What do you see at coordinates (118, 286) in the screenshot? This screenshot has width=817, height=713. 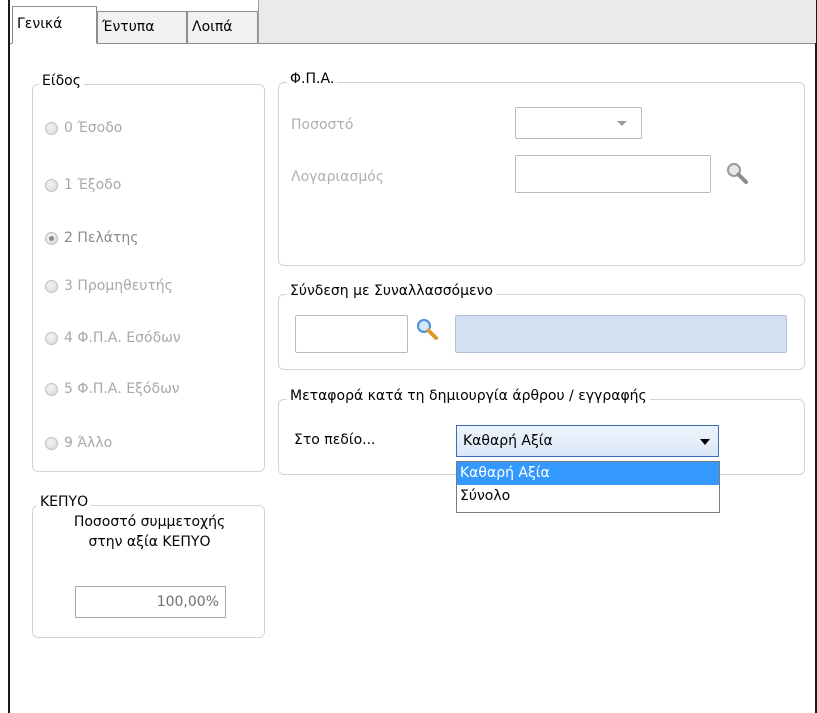 I see `radio-label: 3 Προμηθευτής` at bounding box center [118, 286].